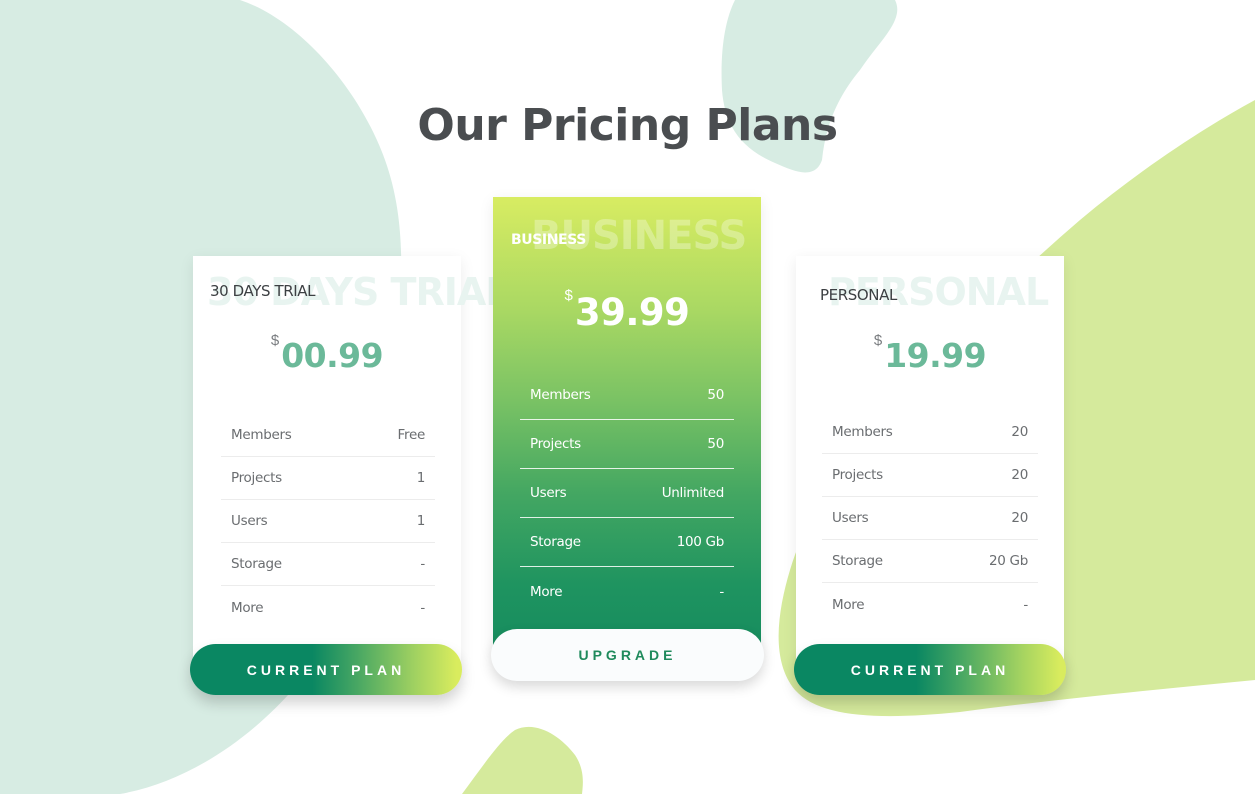  What do you see at coordinates (627, 444) in the screenshot?
I see `feature-row: Projects 50` at bounding box center [627, 444].